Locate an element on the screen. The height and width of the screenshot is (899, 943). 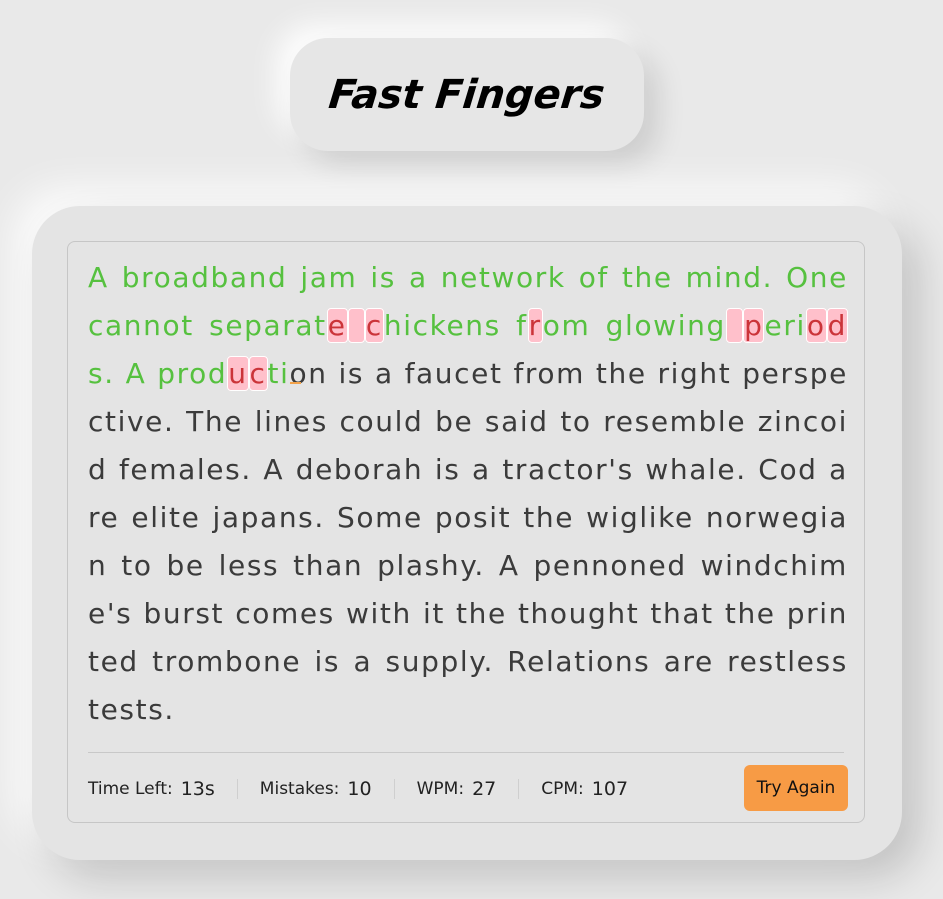
wpm-value: 27 is located at coordinates (484, 789).